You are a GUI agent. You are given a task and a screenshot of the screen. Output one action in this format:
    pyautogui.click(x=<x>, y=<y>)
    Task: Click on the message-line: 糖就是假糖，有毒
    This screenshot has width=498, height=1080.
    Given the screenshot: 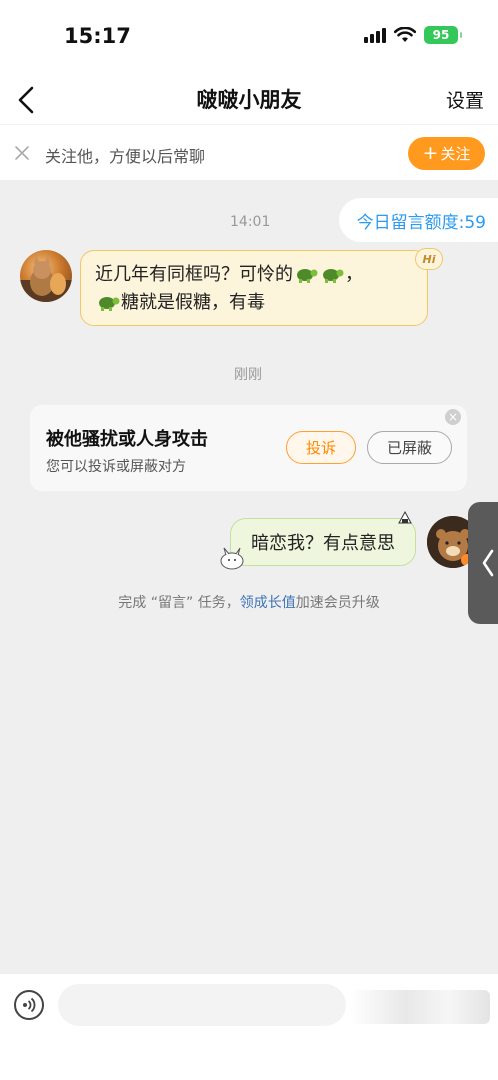 What is the action you would take?
    pyautogui.click(x=254, y=303)
    